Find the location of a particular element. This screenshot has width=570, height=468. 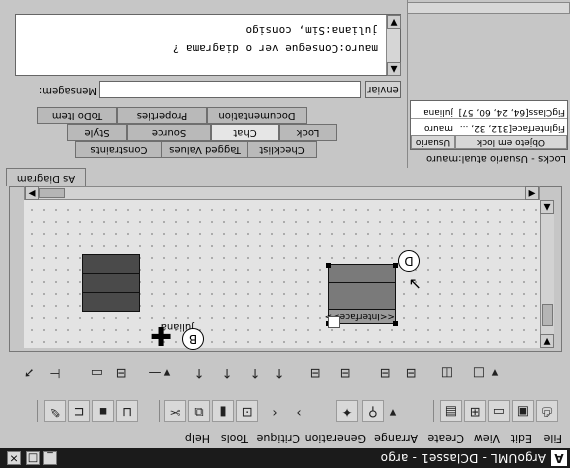

chat-scrollbar: ▲ ▼ is located at coordinates (393, 45).